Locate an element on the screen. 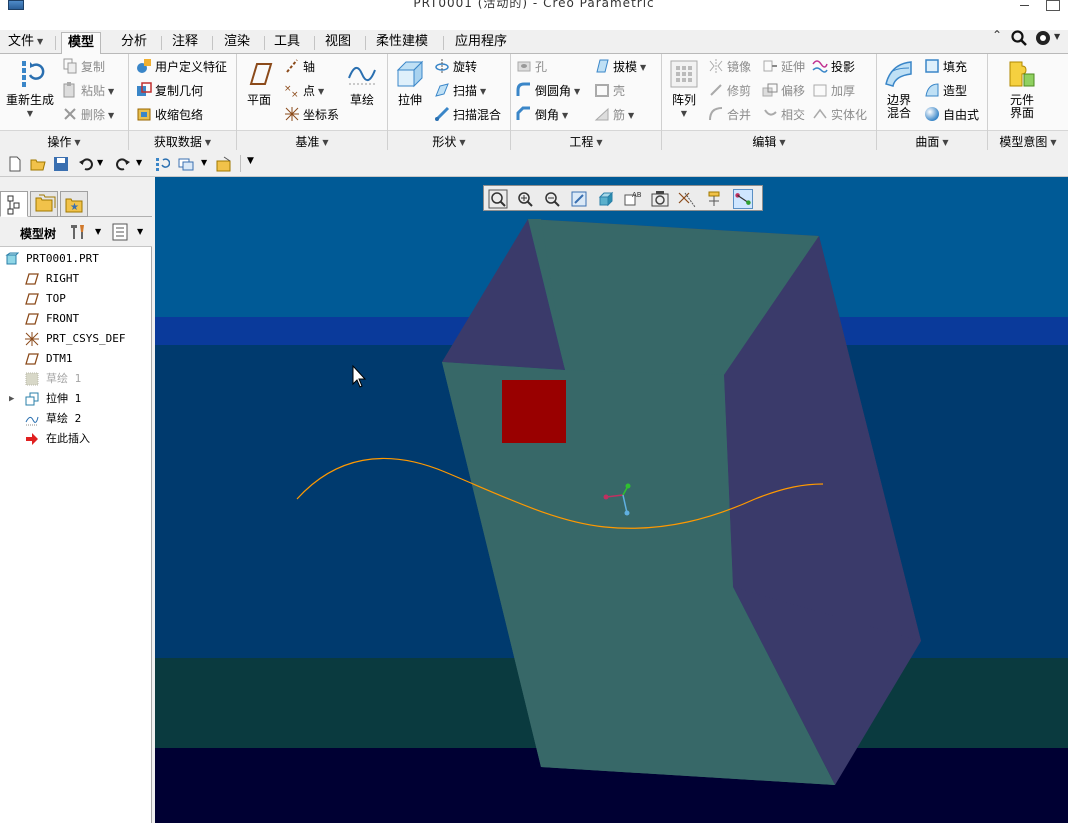  zoom-out-icon is located at coordinates (552, 199).